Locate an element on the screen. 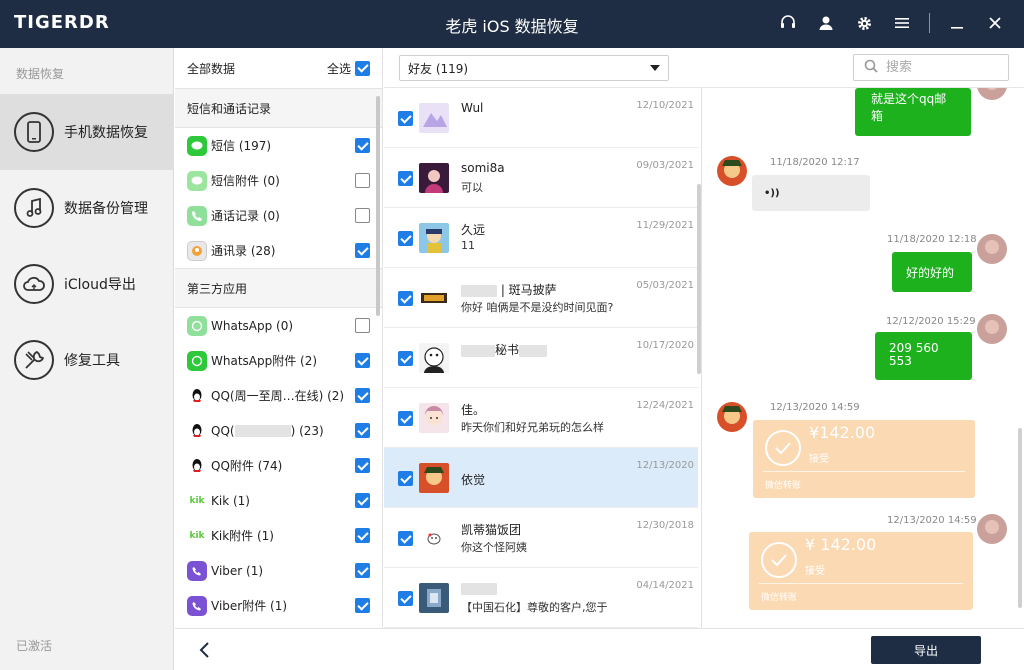  category-item-call-log: 通话记录 (0) is located at coordinates (278, 215).